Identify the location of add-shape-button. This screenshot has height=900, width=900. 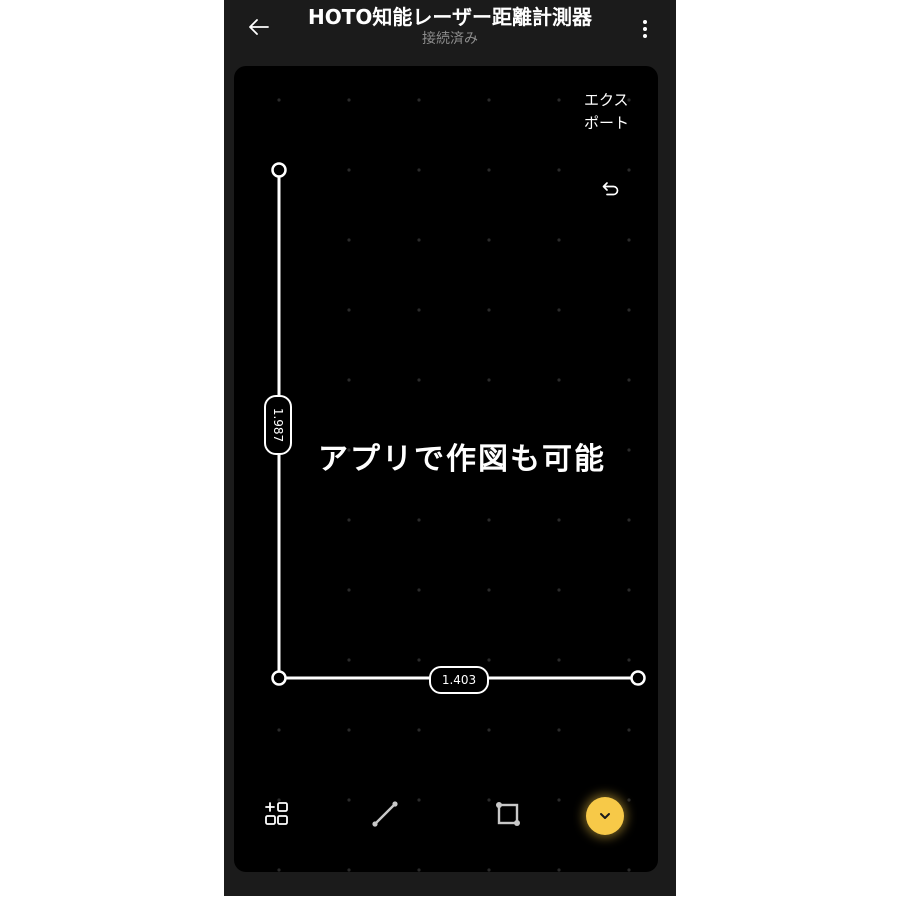
(277, 814).